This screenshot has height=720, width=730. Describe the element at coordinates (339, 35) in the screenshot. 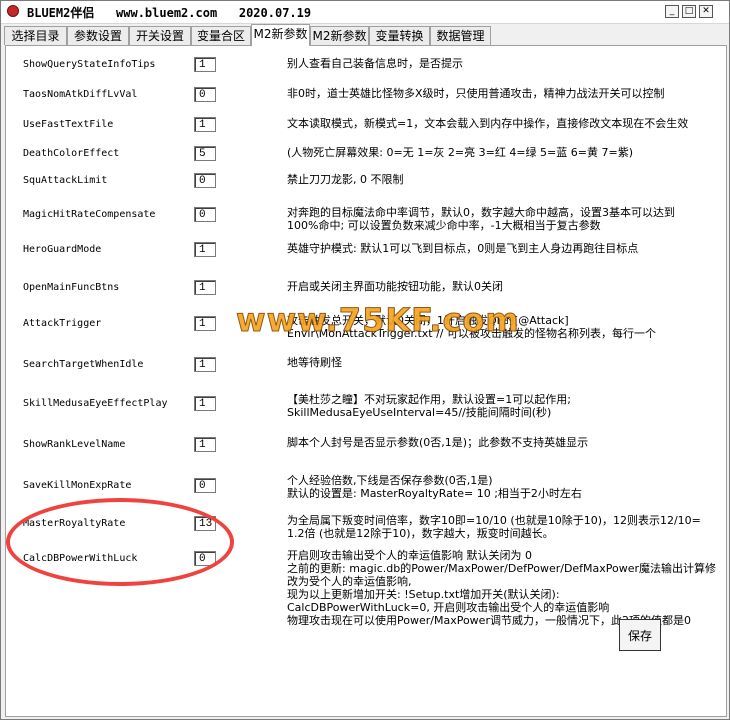

I see `tab-m2-new-params-2: M2新参数` at that location.